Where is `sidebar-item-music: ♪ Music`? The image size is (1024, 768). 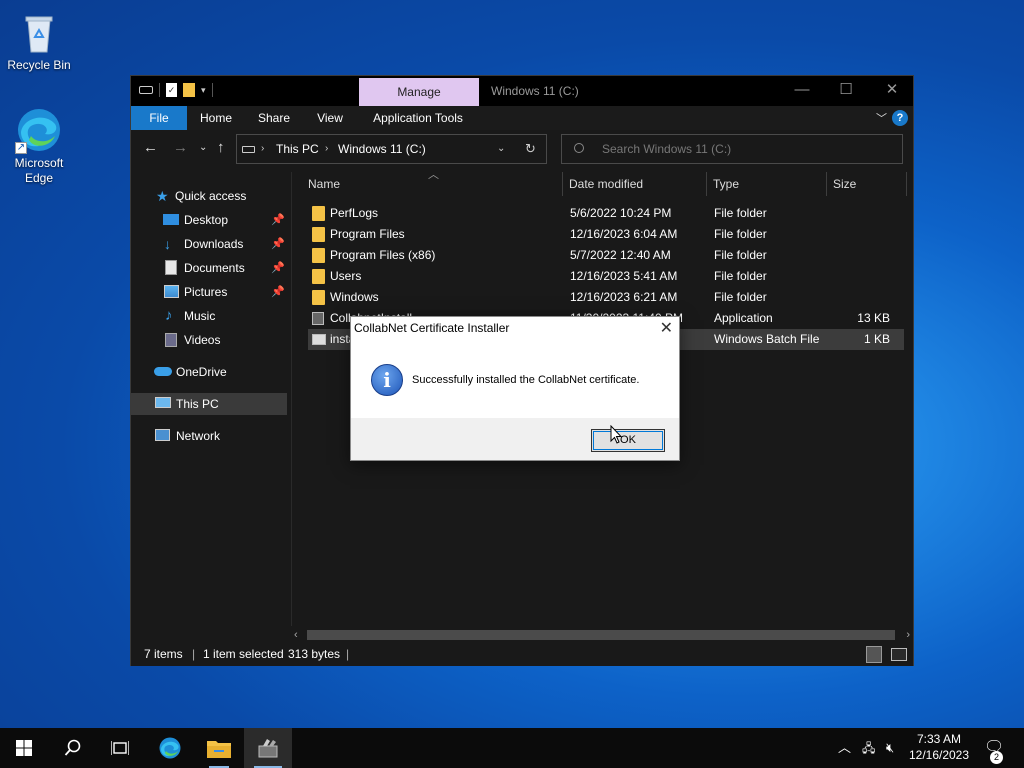
sidebar-item-music: ♪ Music is located at coordinates (209, 316).